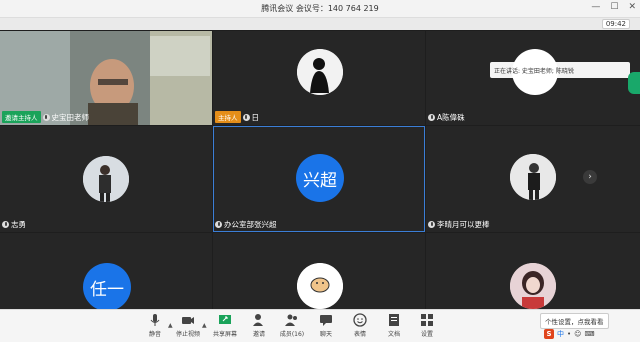 The width and height of the screenshot is (640, 342). What do you see at coordinates (224, 334) in the screenshot?
I see `share-screen-label: 共享屏幕` at bounding box center [224, 334].